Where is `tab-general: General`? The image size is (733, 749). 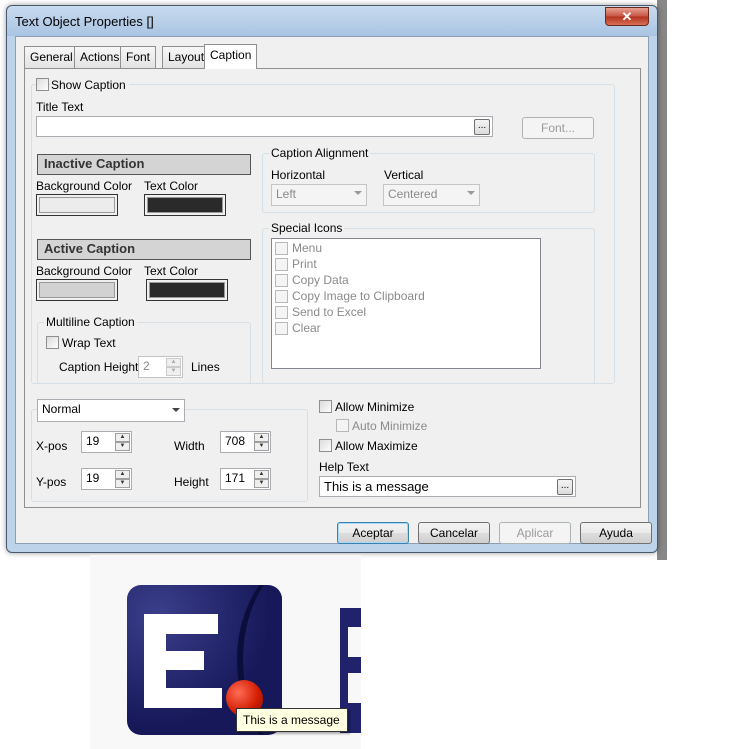
tab-general: General is located at coordinates (51, 57).